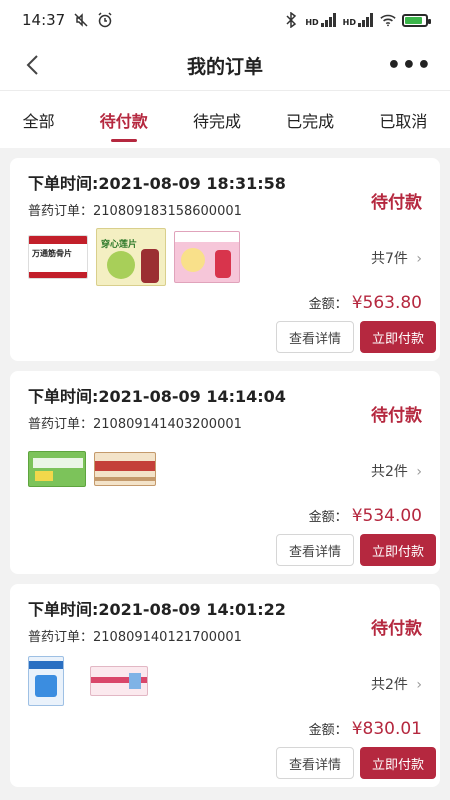 The image size is (450, 800). What do you see at coordinates (119, 245) in the screenshot?
I see `product-name: 穿心莲片` at bounding box center [119, 245].